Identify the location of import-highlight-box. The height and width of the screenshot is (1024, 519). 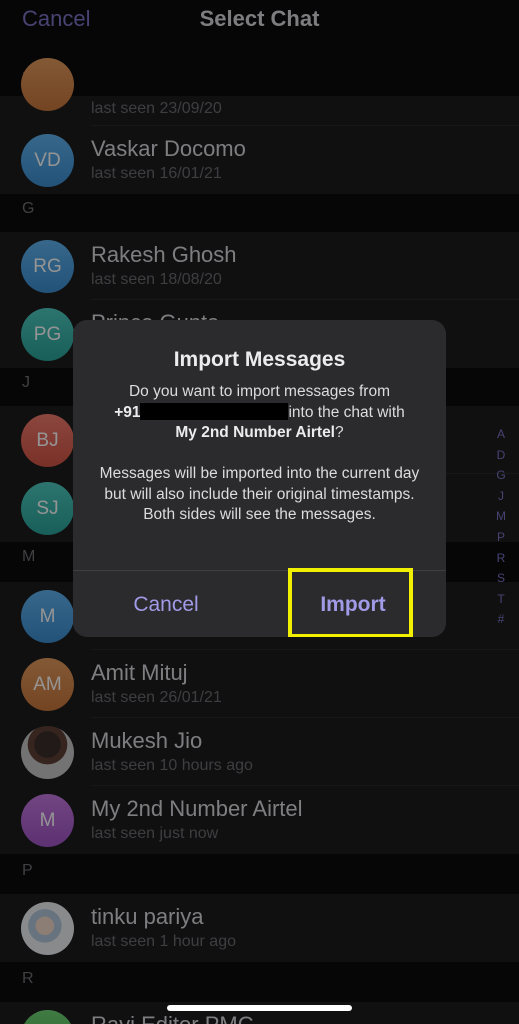
(350, 602).